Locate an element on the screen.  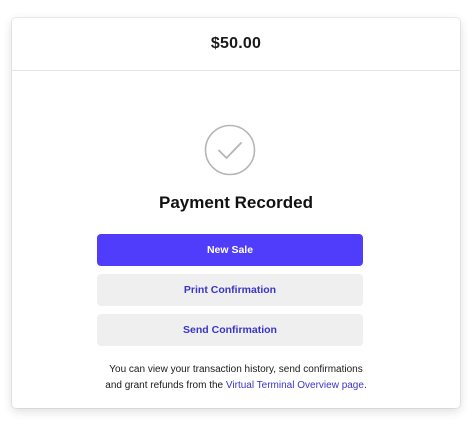
new-sale-button: New Sale is located at coordinates (230, 250).